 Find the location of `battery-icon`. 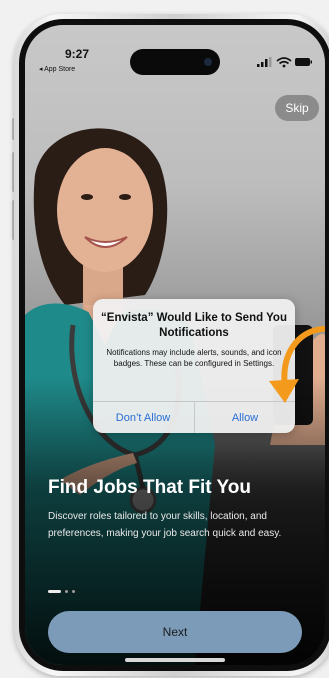

battery-icon is located at coordinates (303, 62).